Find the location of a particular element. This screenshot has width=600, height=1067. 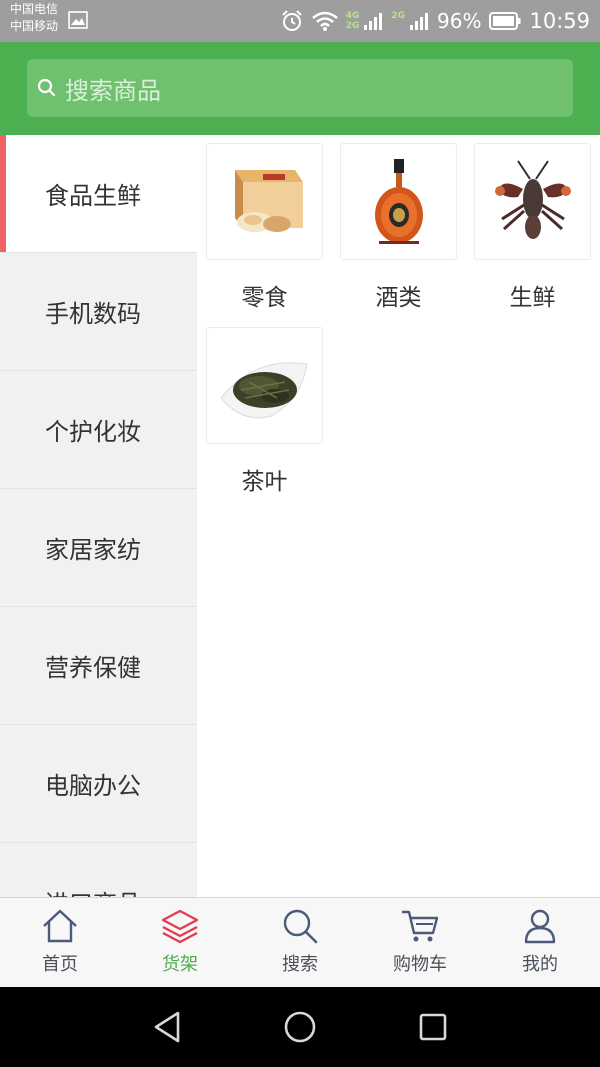

sidebar-item-digital: 手机数码 is located at coordinates (98, 312).